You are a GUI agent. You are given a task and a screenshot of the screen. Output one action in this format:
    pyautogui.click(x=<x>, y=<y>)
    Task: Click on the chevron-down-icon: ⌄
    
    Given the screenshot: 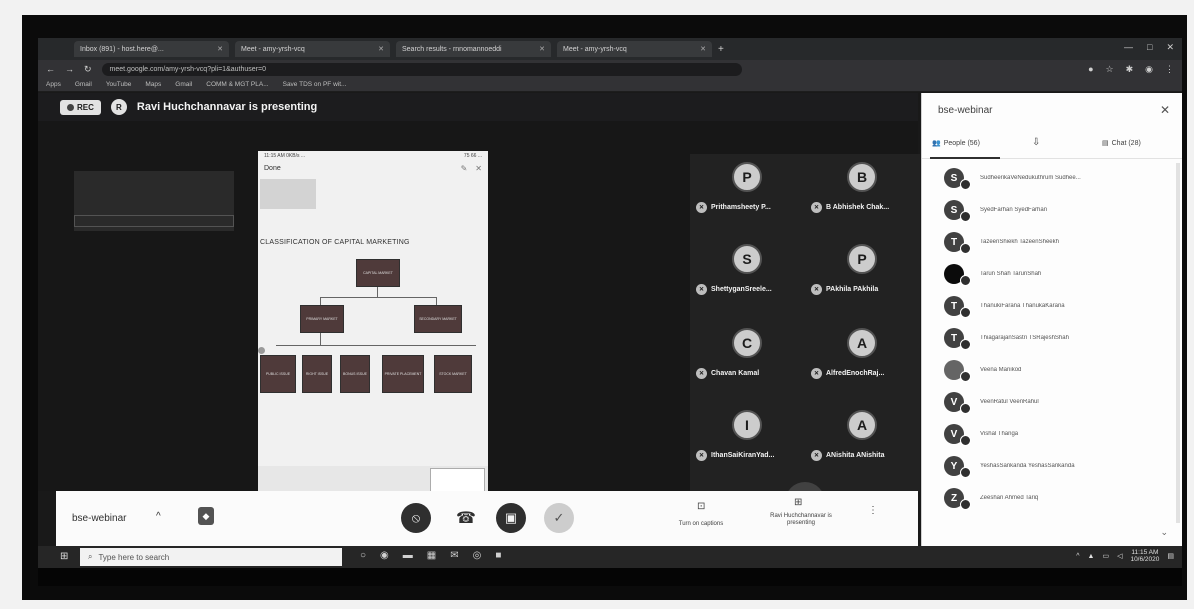 What is the action you would take?
    pyautogui.click(x=1164, y=532)
    